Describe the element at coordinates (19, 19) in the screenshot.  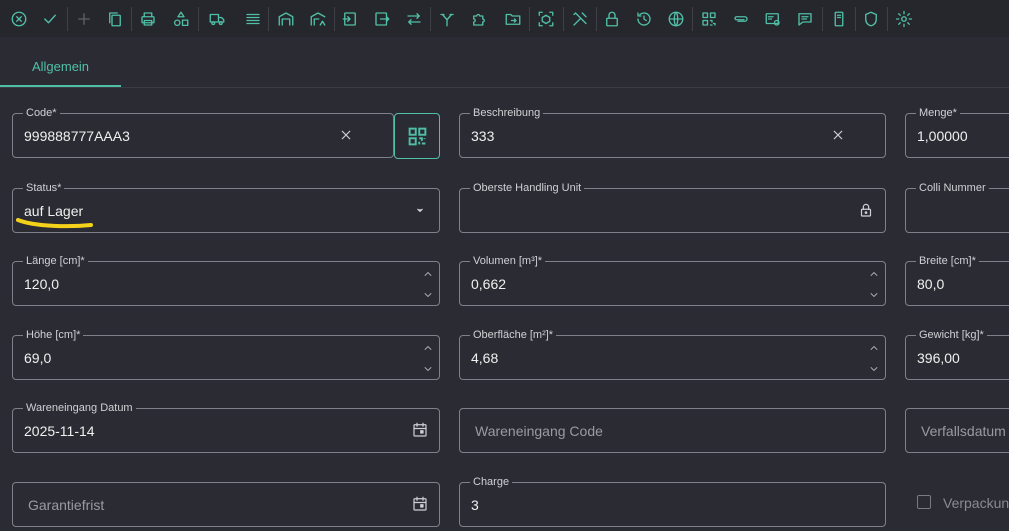
I see `cancel-icon` at that location.